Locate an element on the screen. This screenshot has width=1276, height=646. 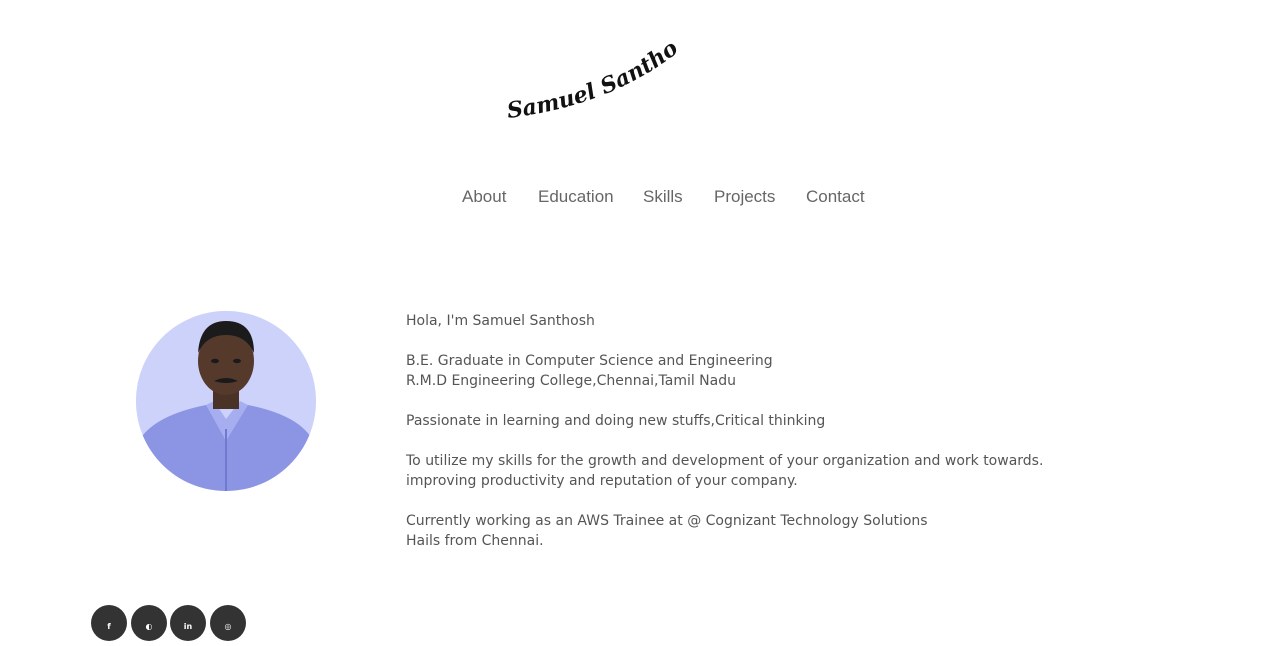
profile-photo is located at coordinates (226, 401).